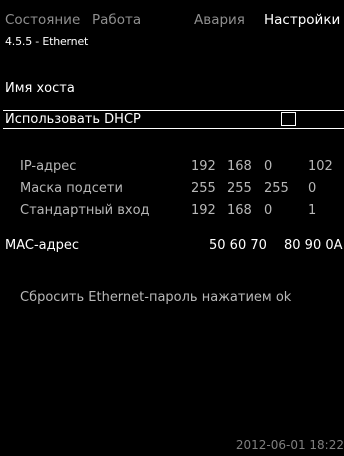 The image size is (344, 456). What do you see at coordinates (40, 88) in the screenshot?
I see `hostname-label: Имя хоста` at bounding box center [40, 88].